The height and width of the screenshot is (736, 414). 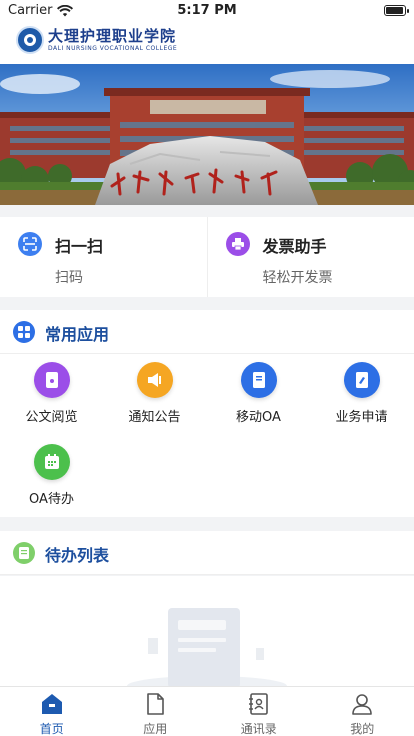 What do you see at coordinates (154, 417) in the screenshot?
I see `app-label: 通知公告` at bounding box center [154, 417].